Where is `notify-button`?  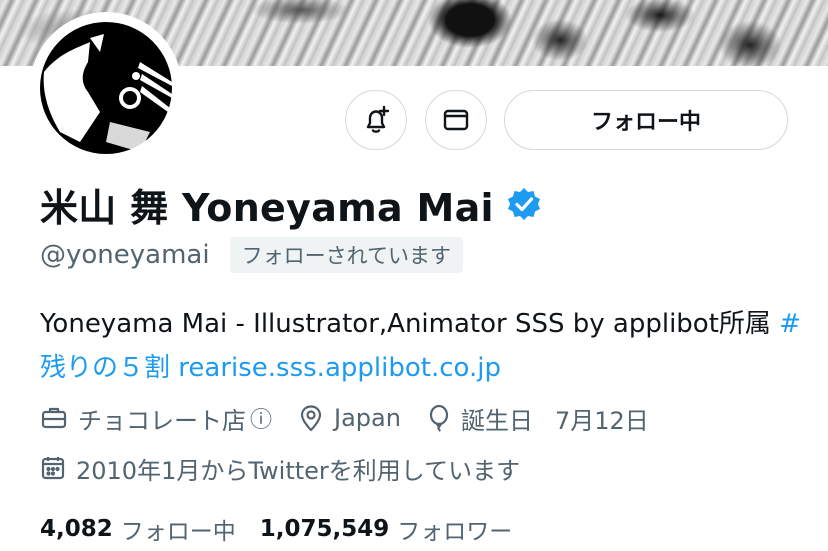 notify-button is located at coordinates (376, 120).